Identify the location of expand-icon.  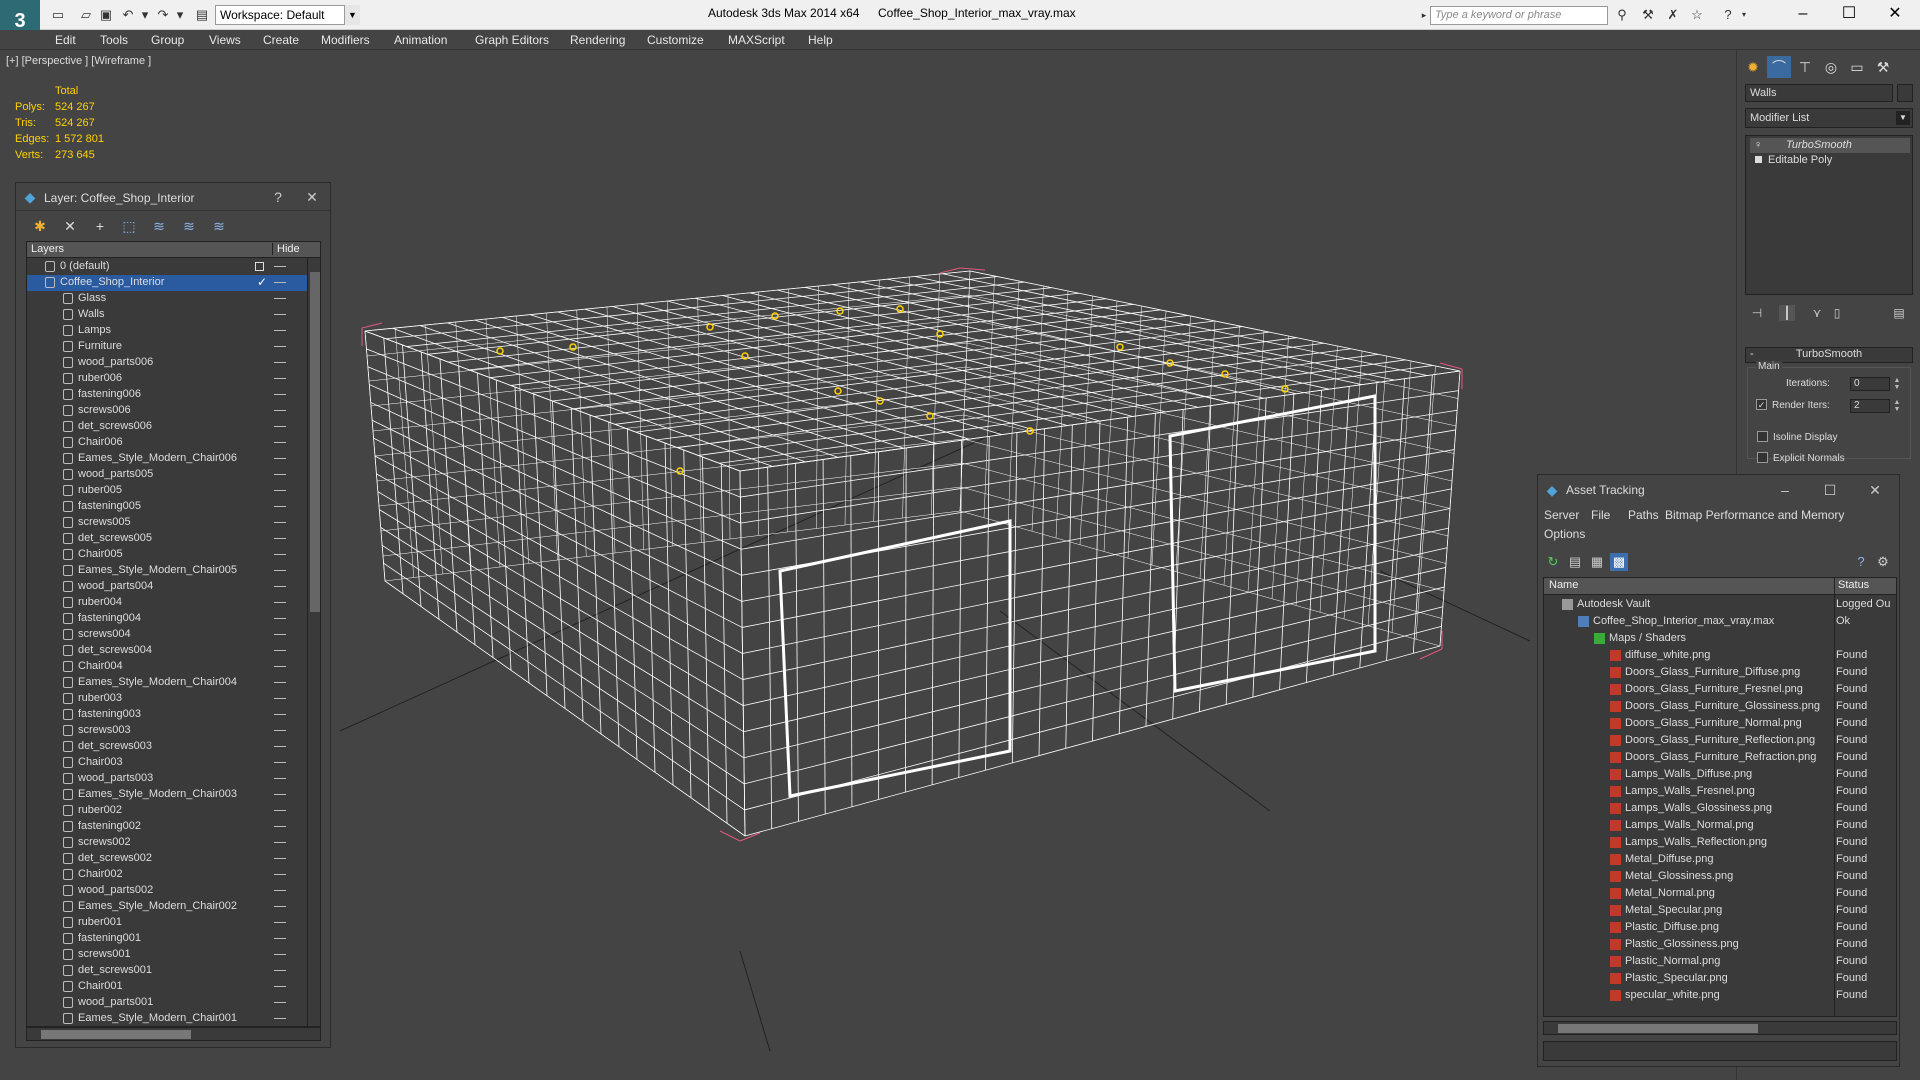
(1758, 159).